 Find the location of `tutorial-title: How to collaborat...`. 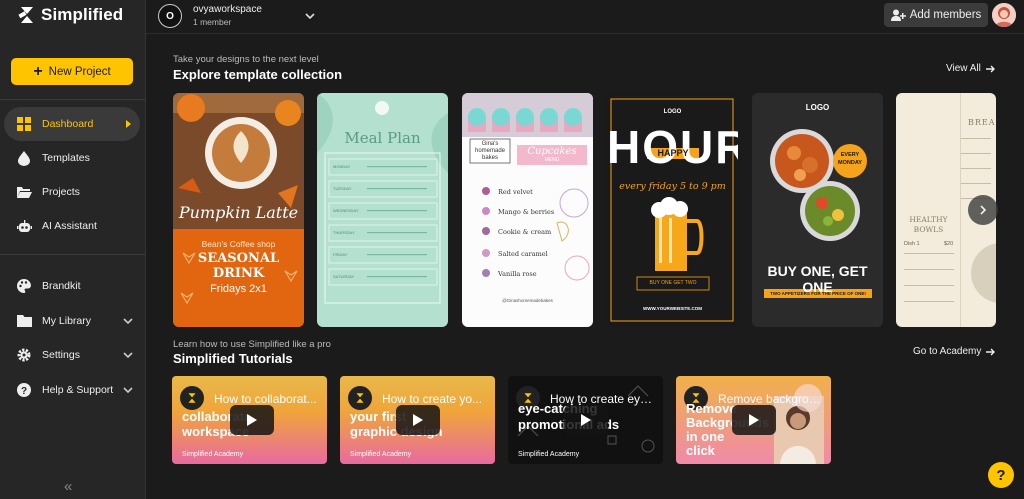

tutorial-title: How to collaborat... is located at coordinates (265, 399).